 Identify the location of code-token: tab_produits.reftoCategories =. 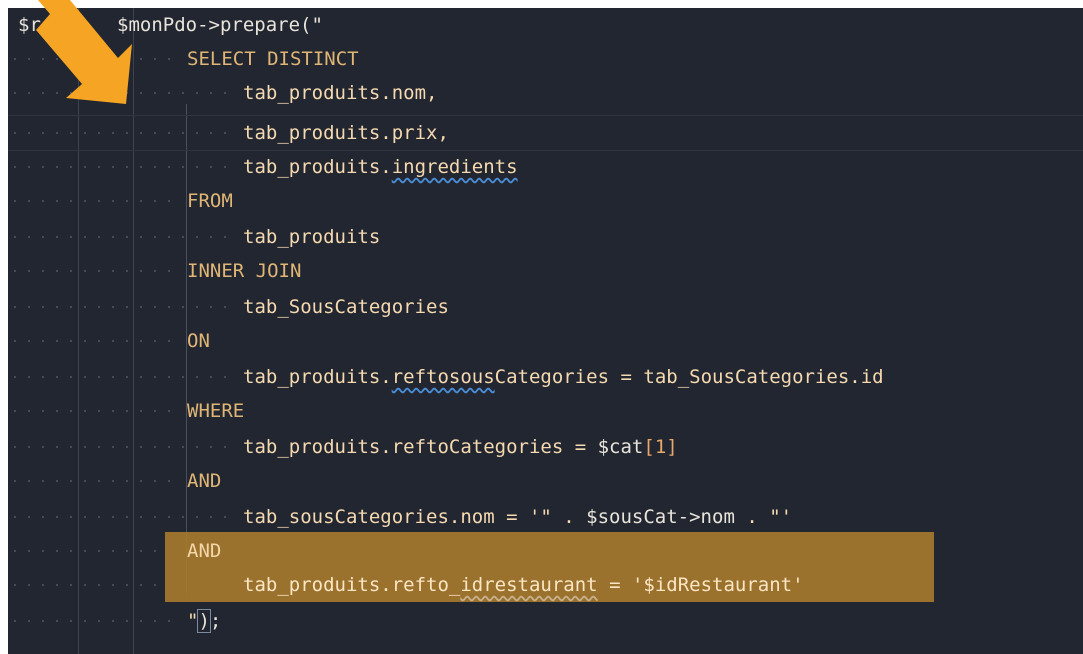
(420, 447).